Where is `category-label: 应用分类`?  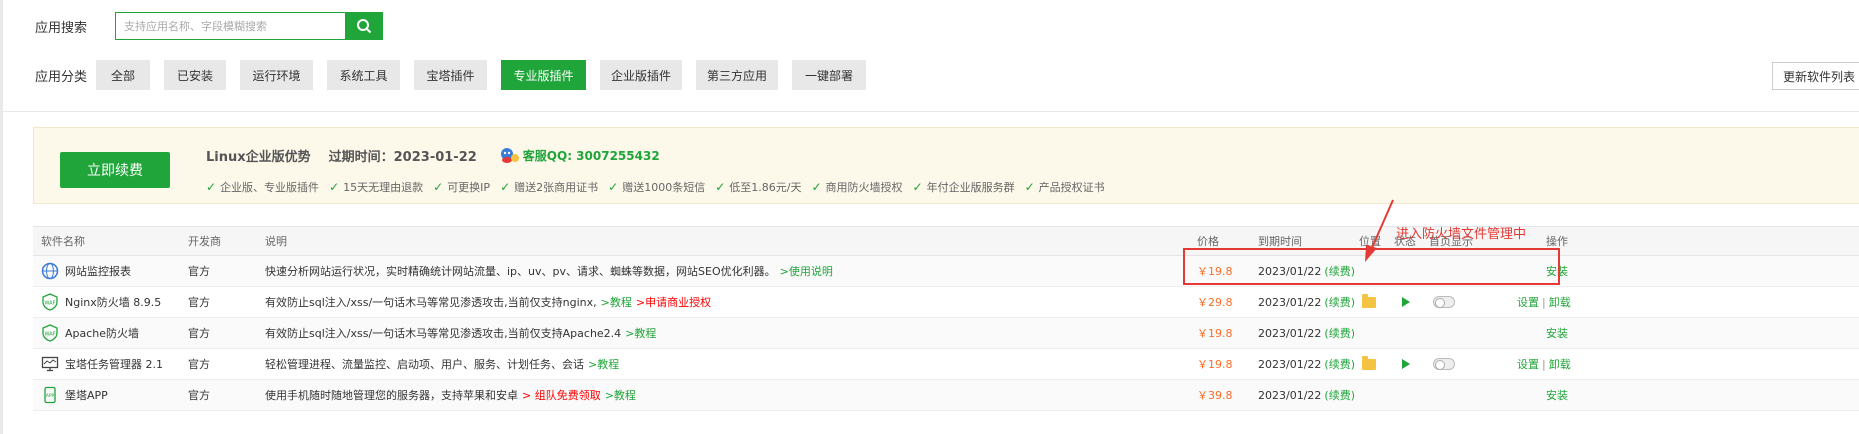 category-label: 应用分类 is located at coordinates (61, 77).